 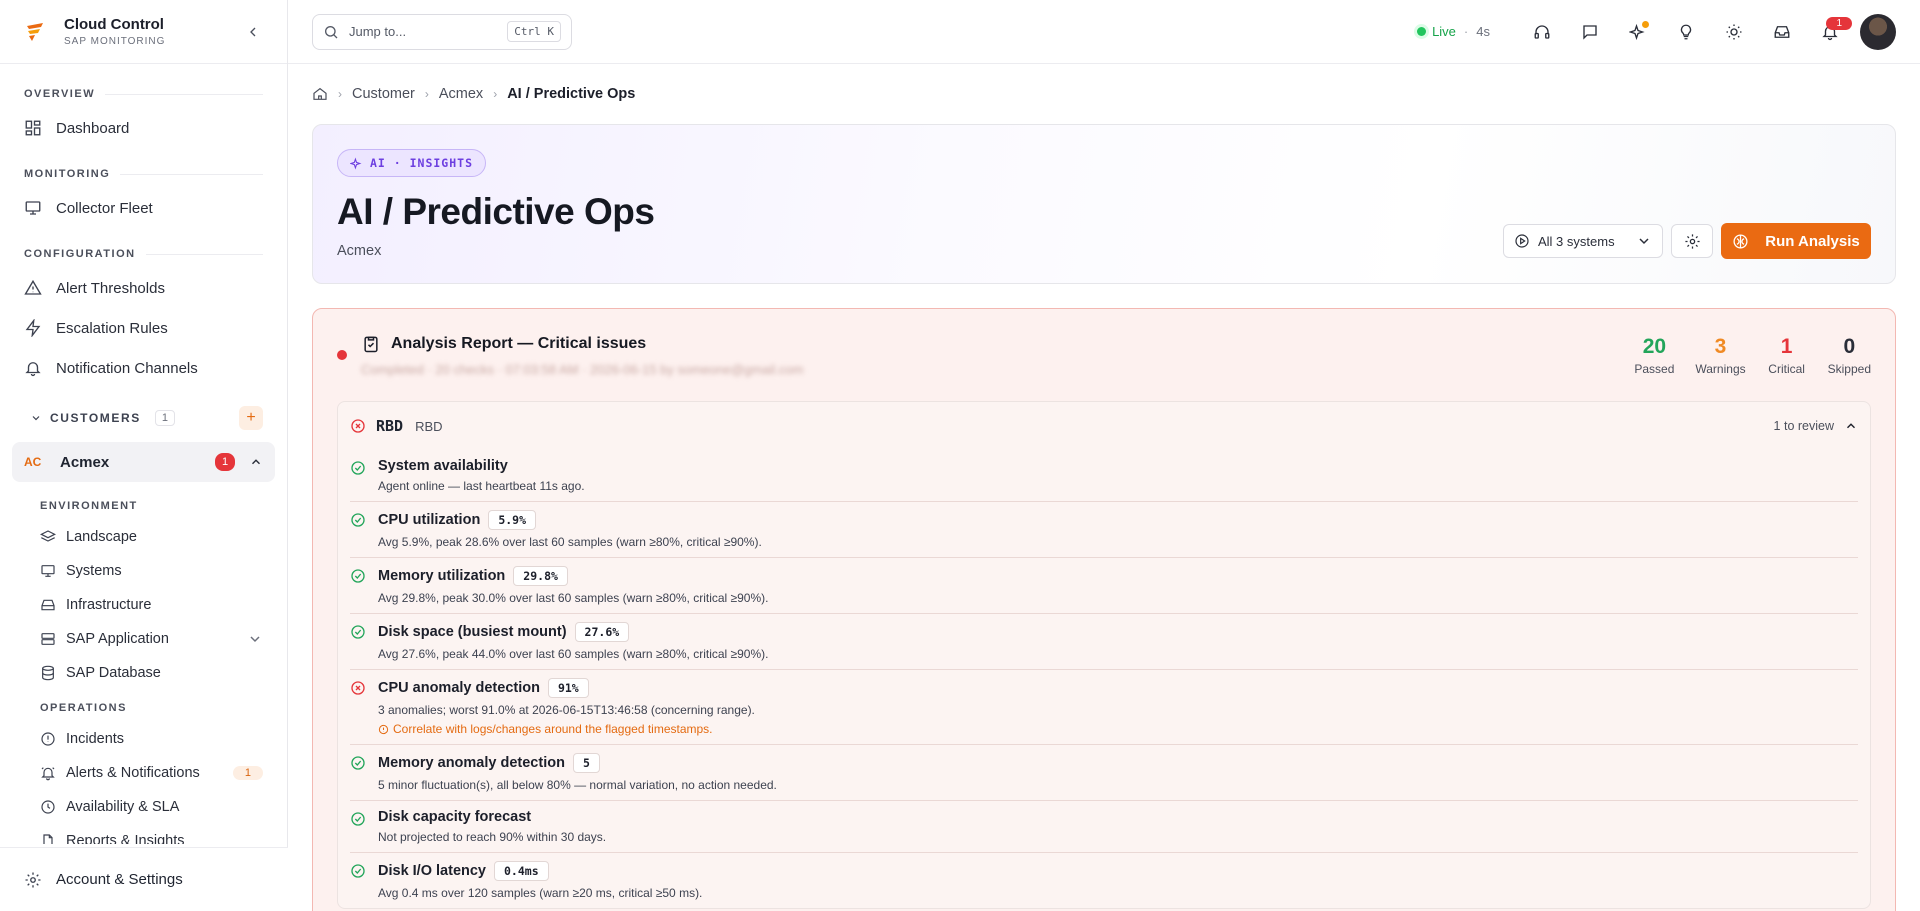 I want to click on stat-skipped: 0 Skipped, so click(x=1849, y=355).